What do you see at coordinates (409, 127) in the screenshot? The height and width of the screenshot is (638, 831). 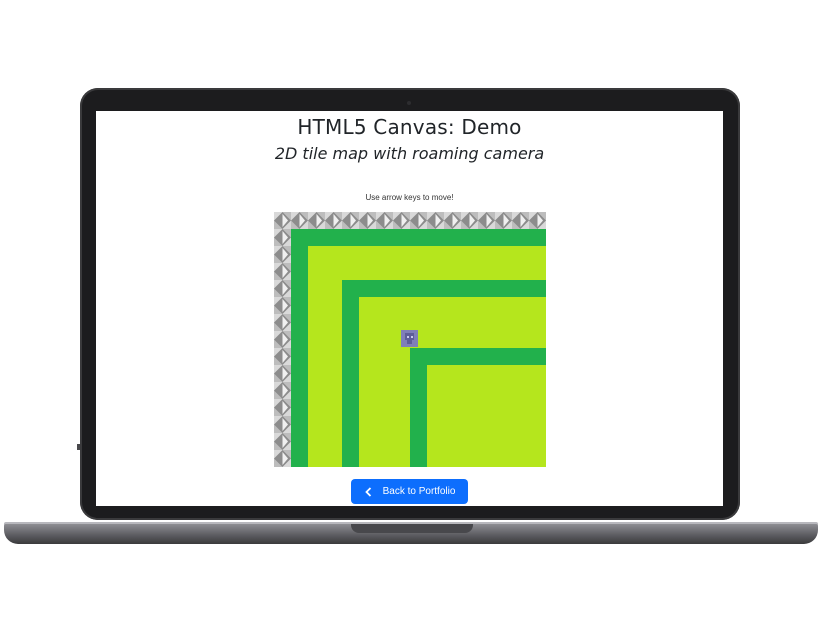 I see `page-title: HTML5 Canvas: Demo` at bounding box center [409, 127].